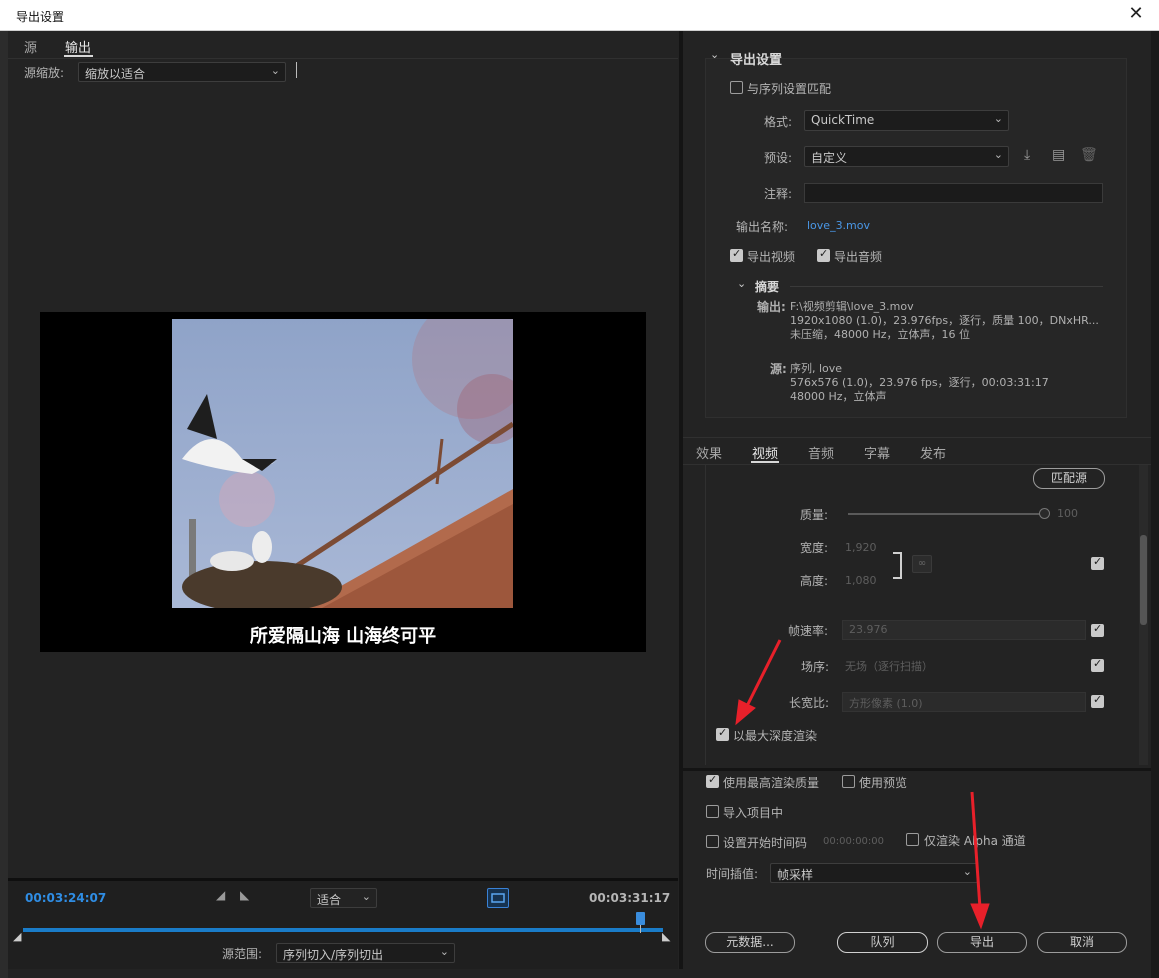 The width and height of the screenshot is (1159, 978). What do you see at coordinates (912, 839) in the screenshot?
I see `alpha-only-checkbox` at bounding box center [912, 839].